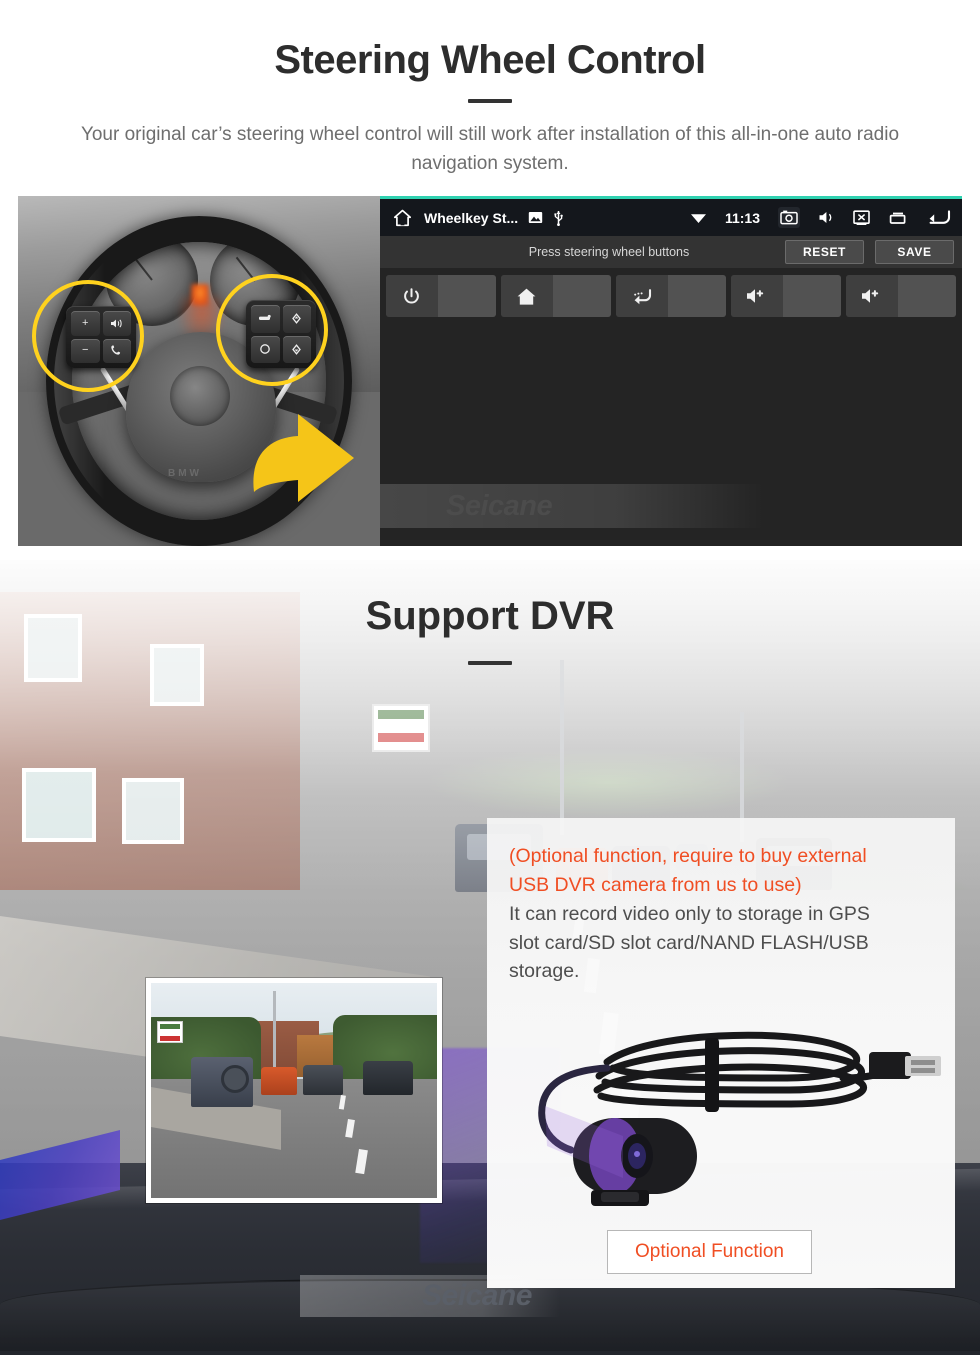 Image resolution: width=980 pixels, height=1355 pixels. I want to click on highlight-circle-right, so click(272, 330).